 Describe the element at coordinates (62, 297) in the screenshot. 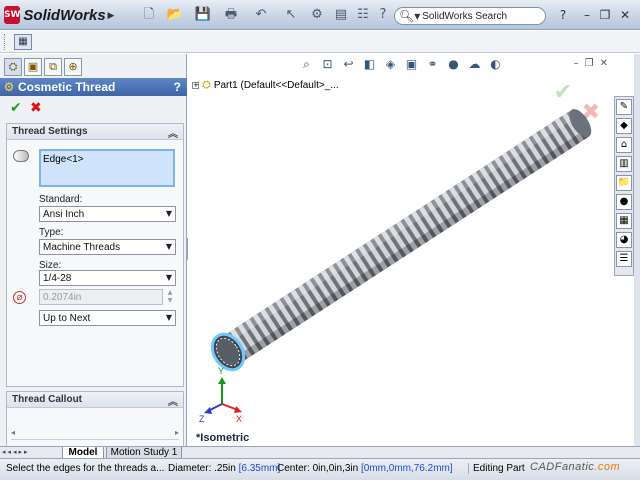

I see `diameter-value: 0.2074in` at that location.